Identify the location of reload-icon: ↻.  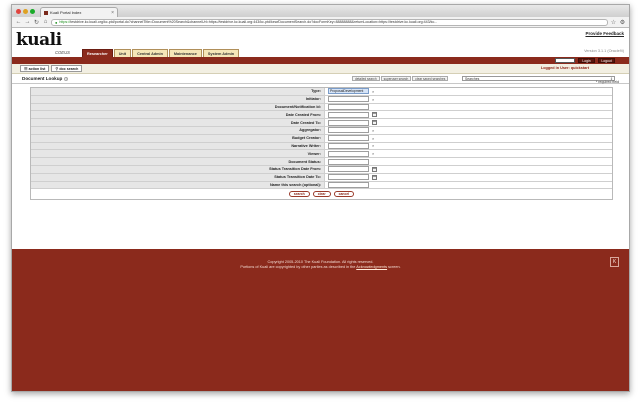
(36, 22).